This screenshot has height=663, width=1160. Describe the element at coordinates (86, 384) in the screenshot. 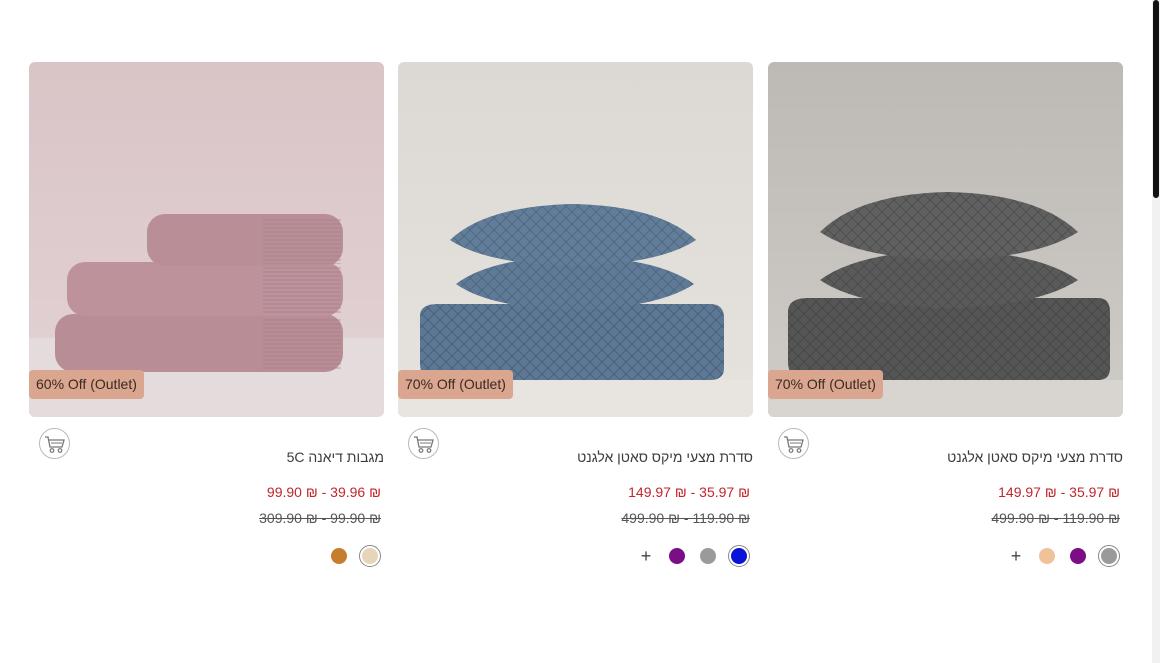

I see `discount-badge: 60% Off (Outlet)` at that location.